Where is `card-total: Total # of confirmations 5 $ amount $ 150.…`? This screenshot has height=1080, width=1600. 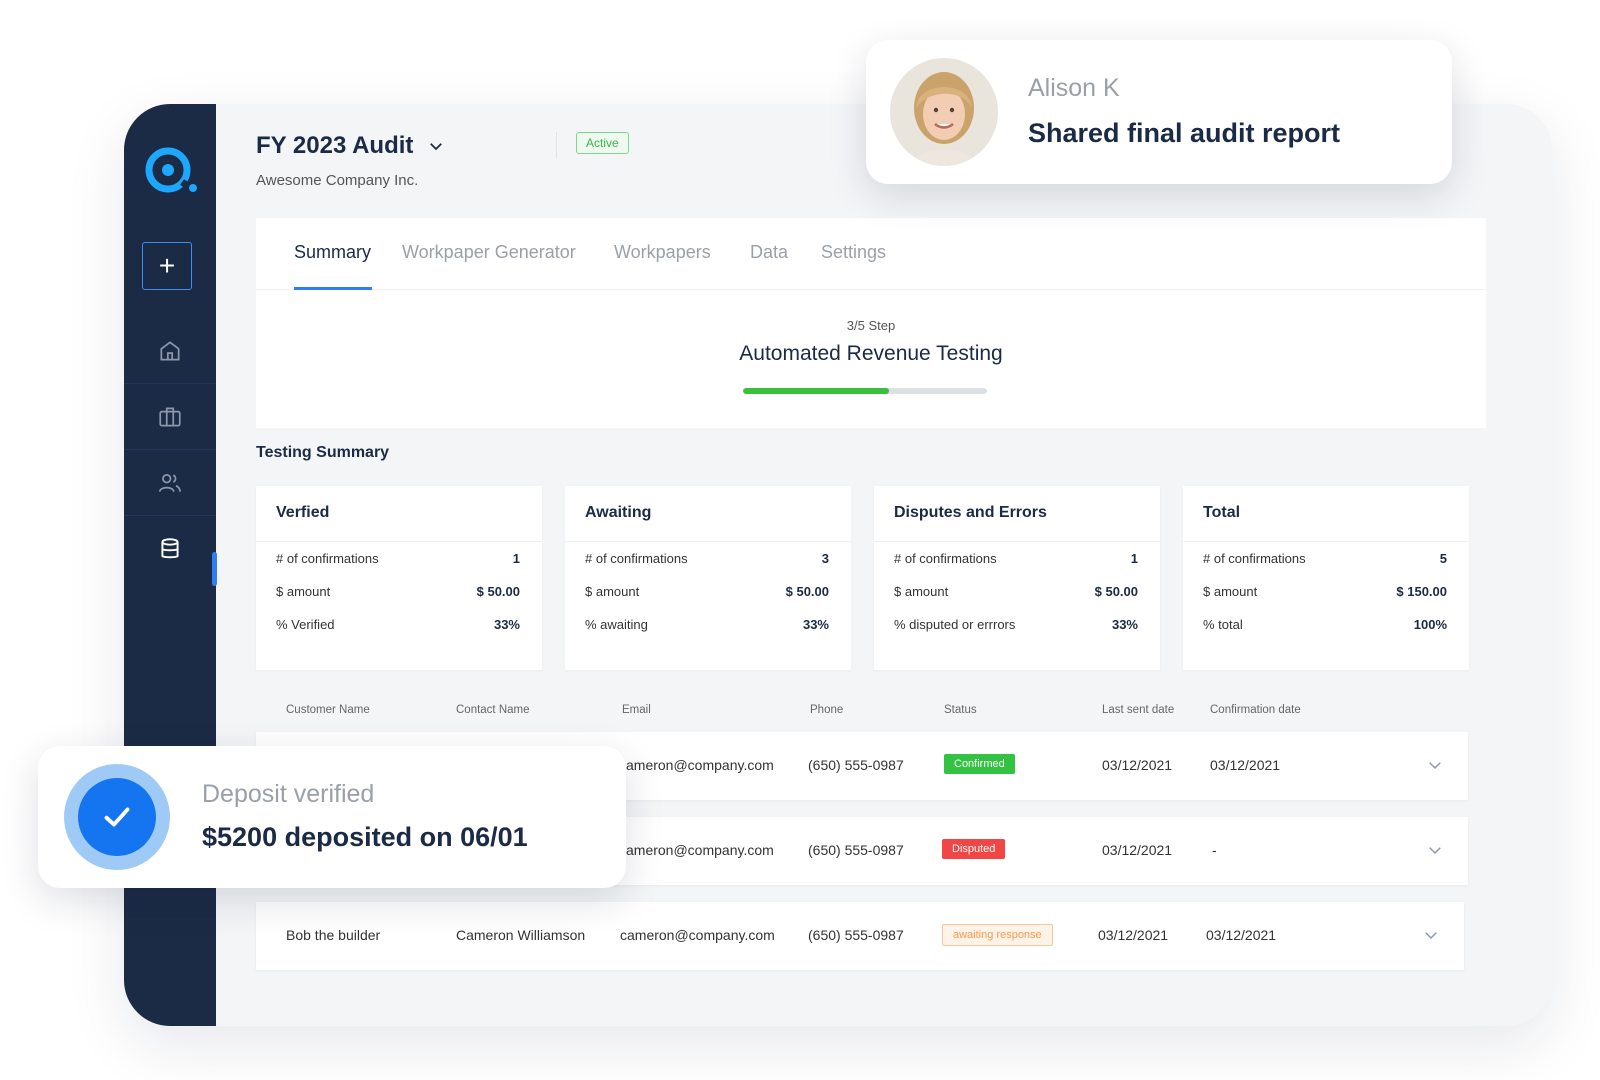 card-total: Total # of confirmations 5 $ amount $ 150.… is located at coordinates (1326, 578).